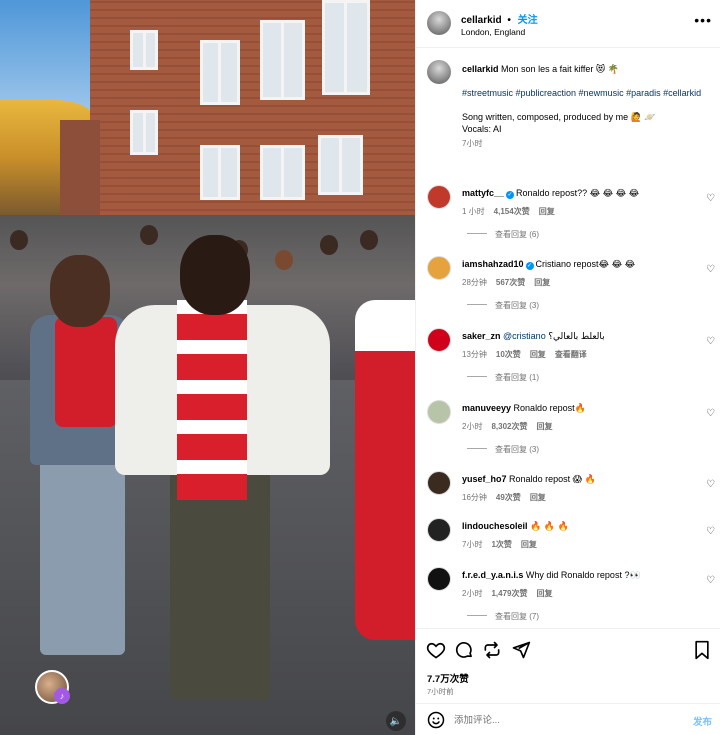 Image resolution: width=720 pixels, height=735 pixels. I want to click on comment-time: 7小时, so click(472, 544).